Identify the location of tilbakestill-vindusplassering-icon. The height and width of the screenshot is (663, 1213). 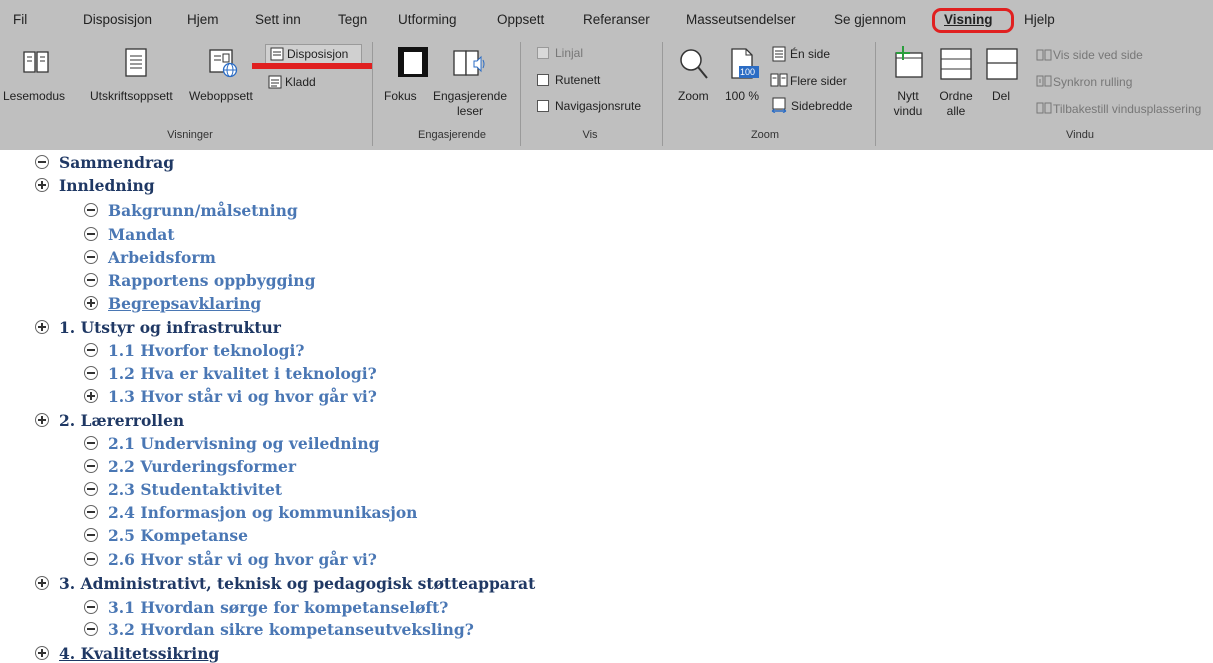
(1044, 110).